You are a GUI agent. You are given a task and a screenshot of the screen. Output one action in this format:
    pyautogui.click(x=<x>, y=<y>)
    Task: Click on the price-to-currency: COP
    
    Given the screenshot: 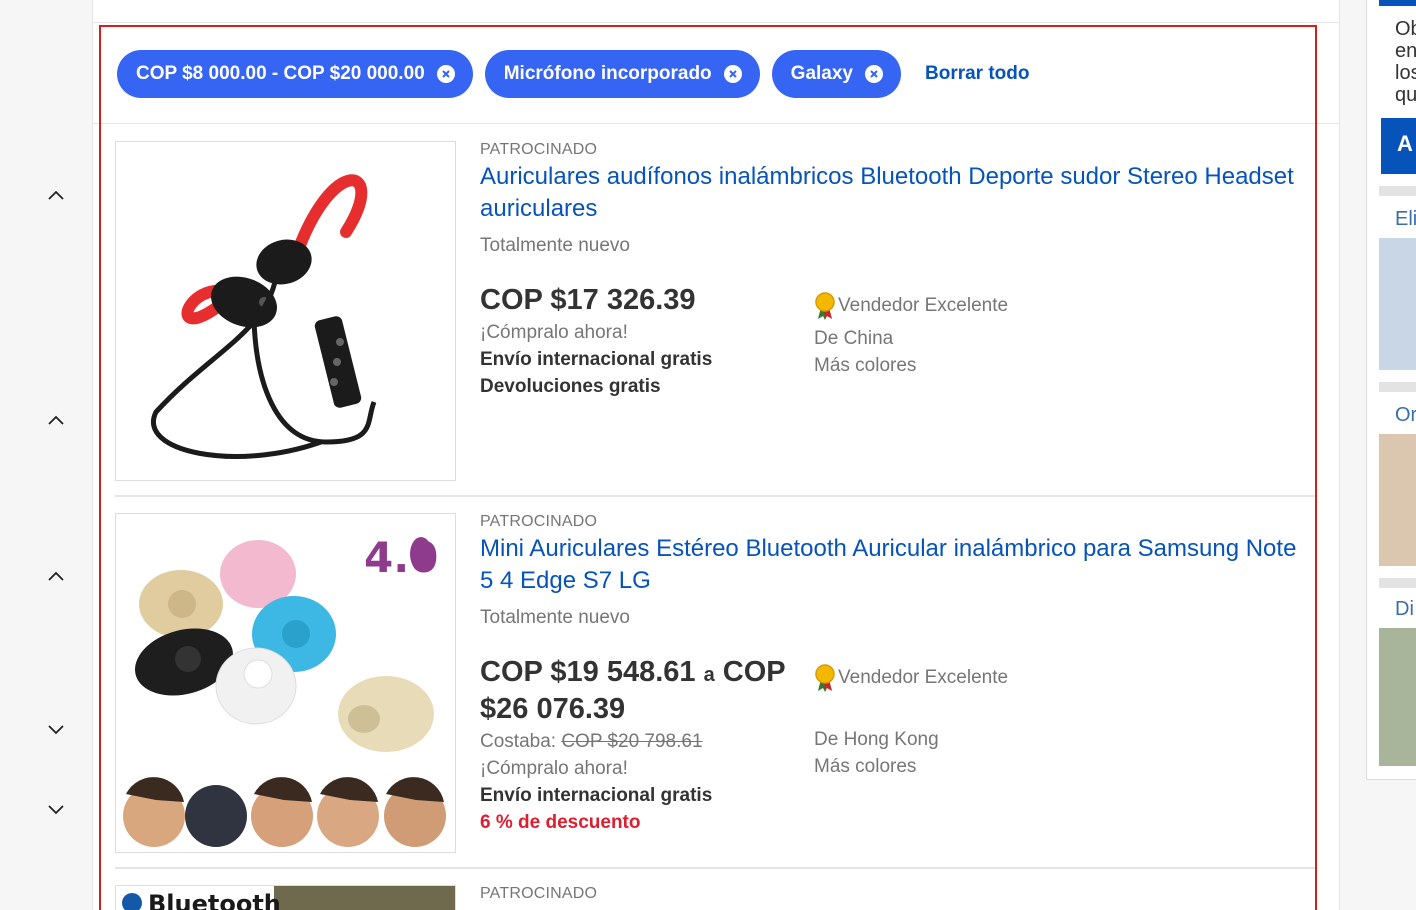 What is the action you would take?
    pyautogui.click(x=754, y=672)
    